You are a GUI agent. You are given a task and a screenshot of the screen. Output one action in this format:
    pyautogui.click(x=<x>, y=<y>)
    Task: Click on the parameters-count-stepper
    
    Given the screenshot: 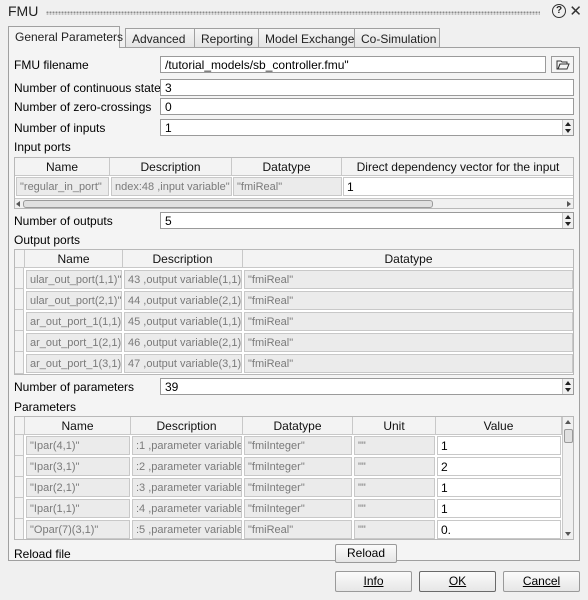 What is the action you would take?
    pyautogui.click(x=567, y=386)
    